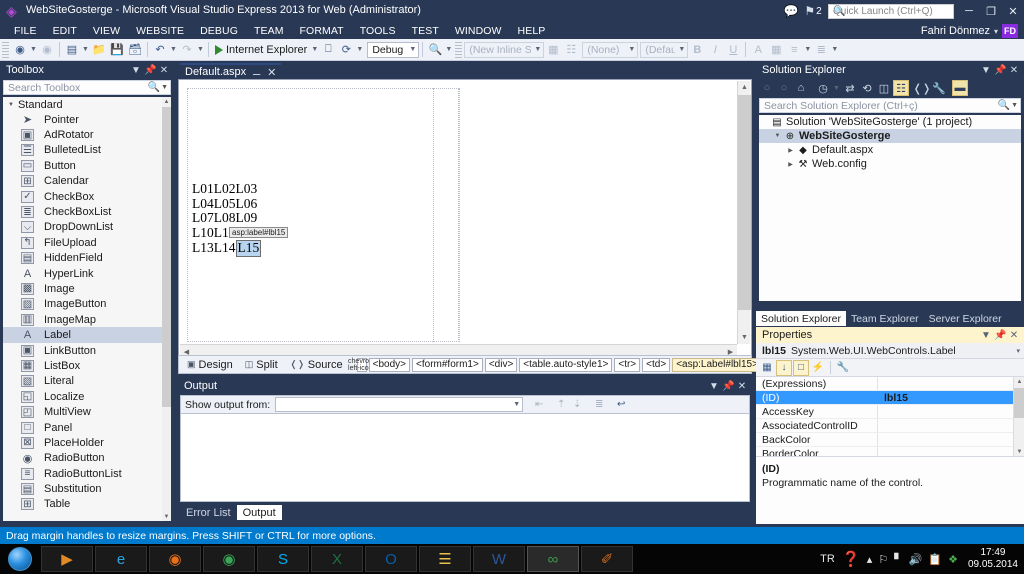  What do you see at coordinates (316, 365) in the screenshot?
I see `view-source-button: ❬❭ Source` at bounding box center [316, 365].